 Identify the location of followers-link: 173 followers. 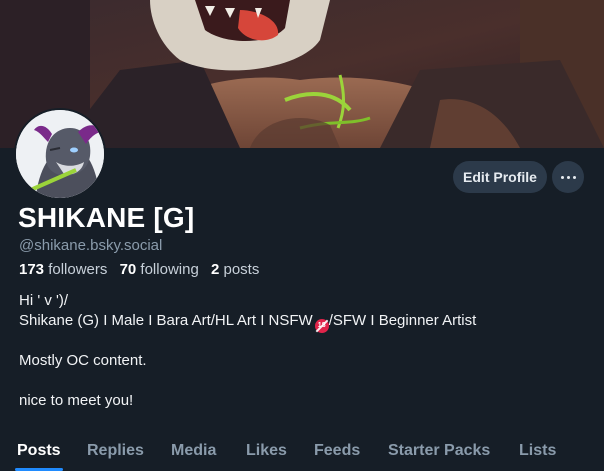
(63, 269).